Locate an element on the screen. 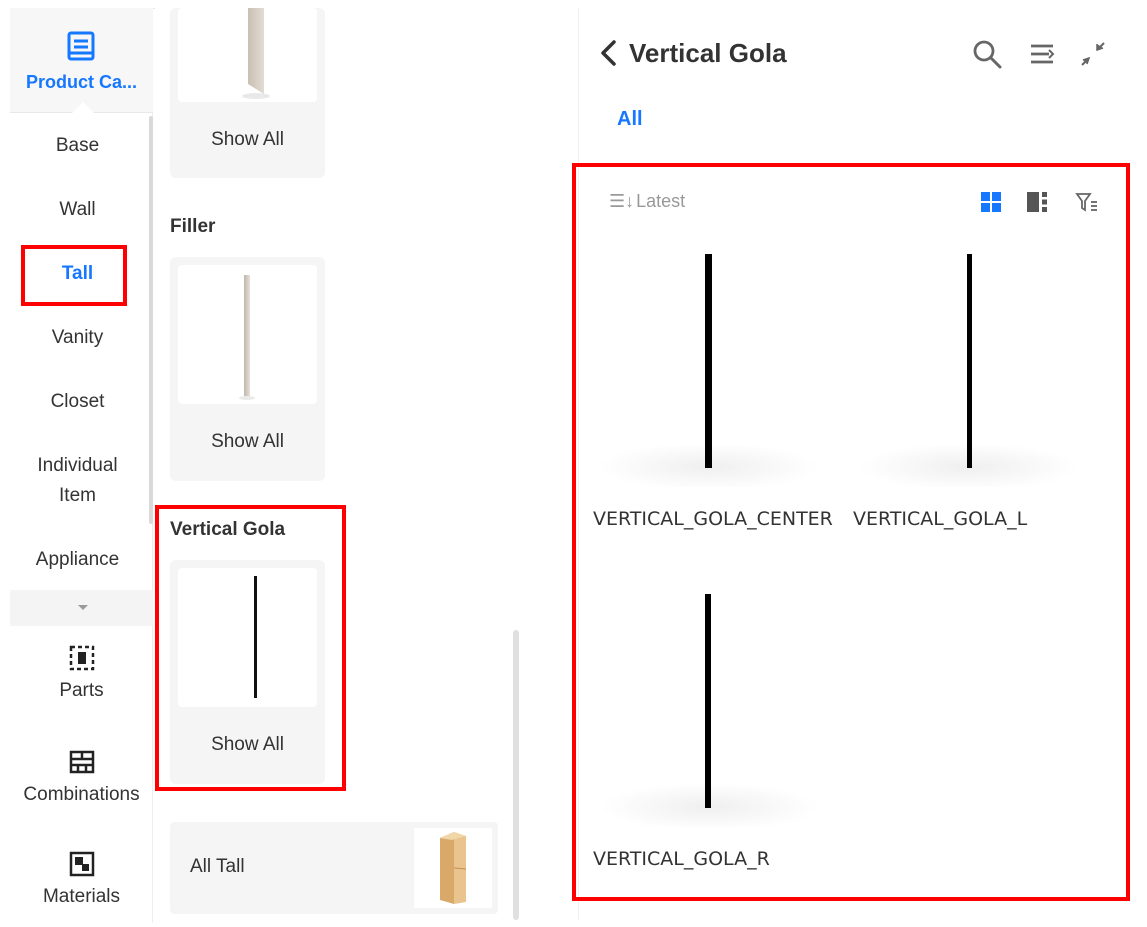 The height and width of the screenshot is (927, 1147). sort-dropdown: ☰↓ Latest is located at coordinates (647, 201).